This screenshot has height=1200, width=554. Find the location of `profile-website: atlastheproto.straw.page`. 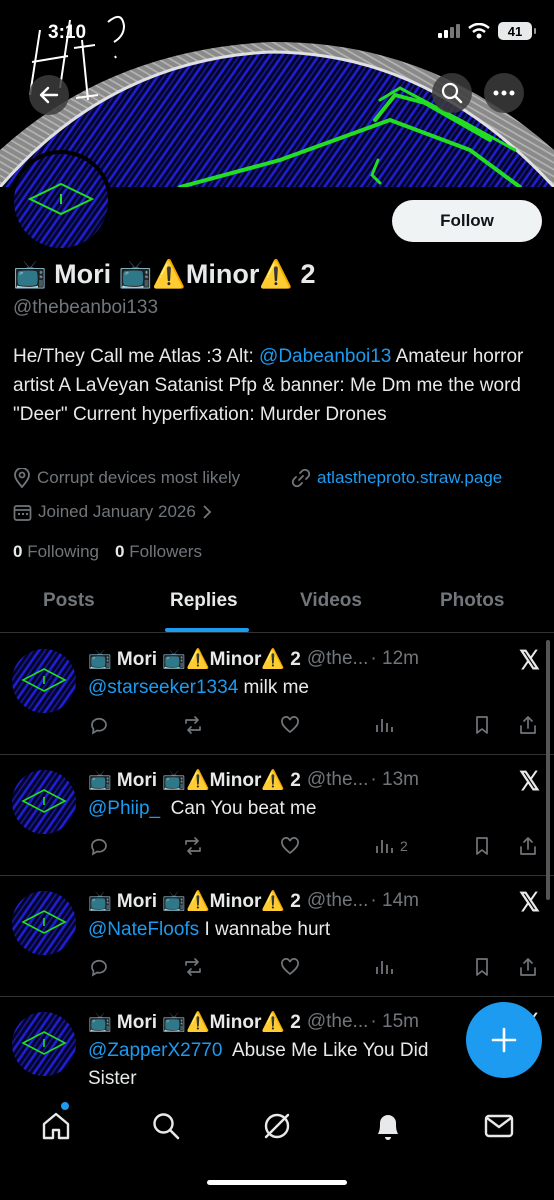

profile-website: atlastheproto.straw.page is located at coordinates (396, 478).